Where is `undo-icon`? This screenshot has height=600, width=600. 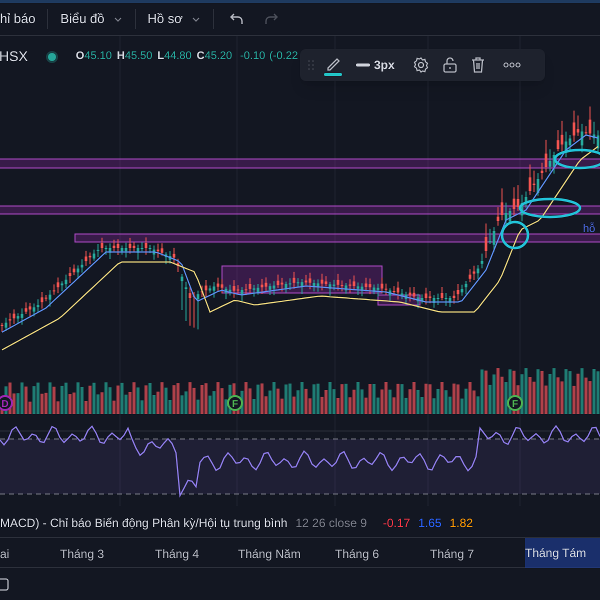
undo-icon is located at coordinates (237, 19).